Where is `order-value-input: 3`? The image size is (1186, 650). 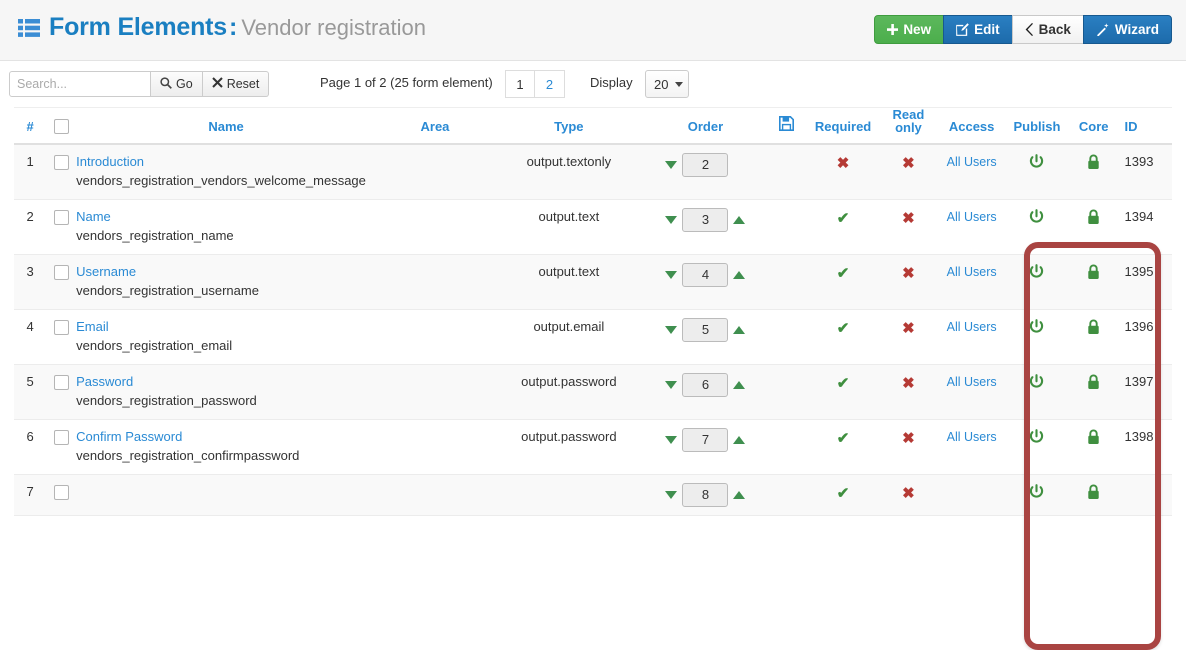 order-value-input: 3 is located at coordinates (705, 220).